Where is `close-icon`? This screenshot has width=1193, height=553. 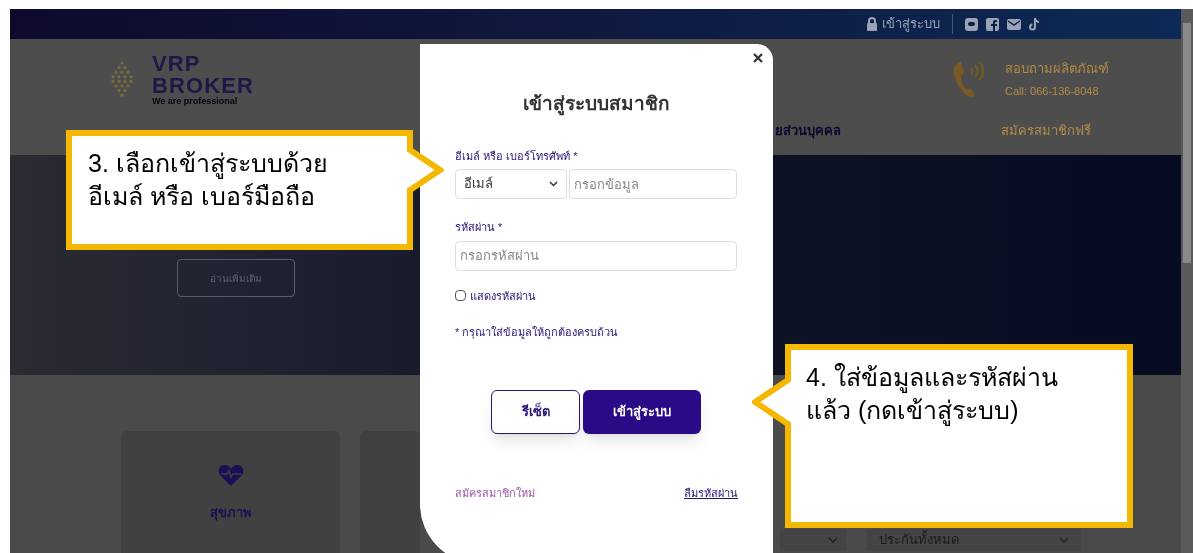 close-icon is located at coordinates (758, 58).